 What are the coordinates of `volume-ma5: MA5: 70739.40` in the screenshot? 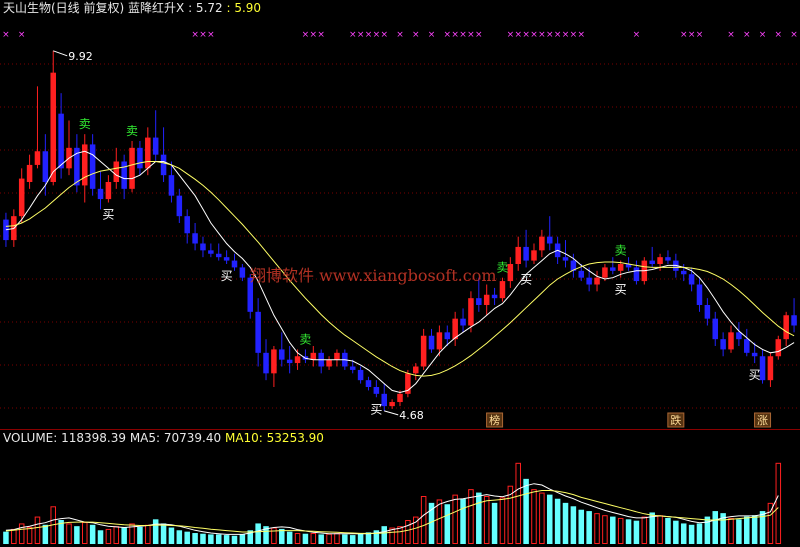 It's located at (175, 438).